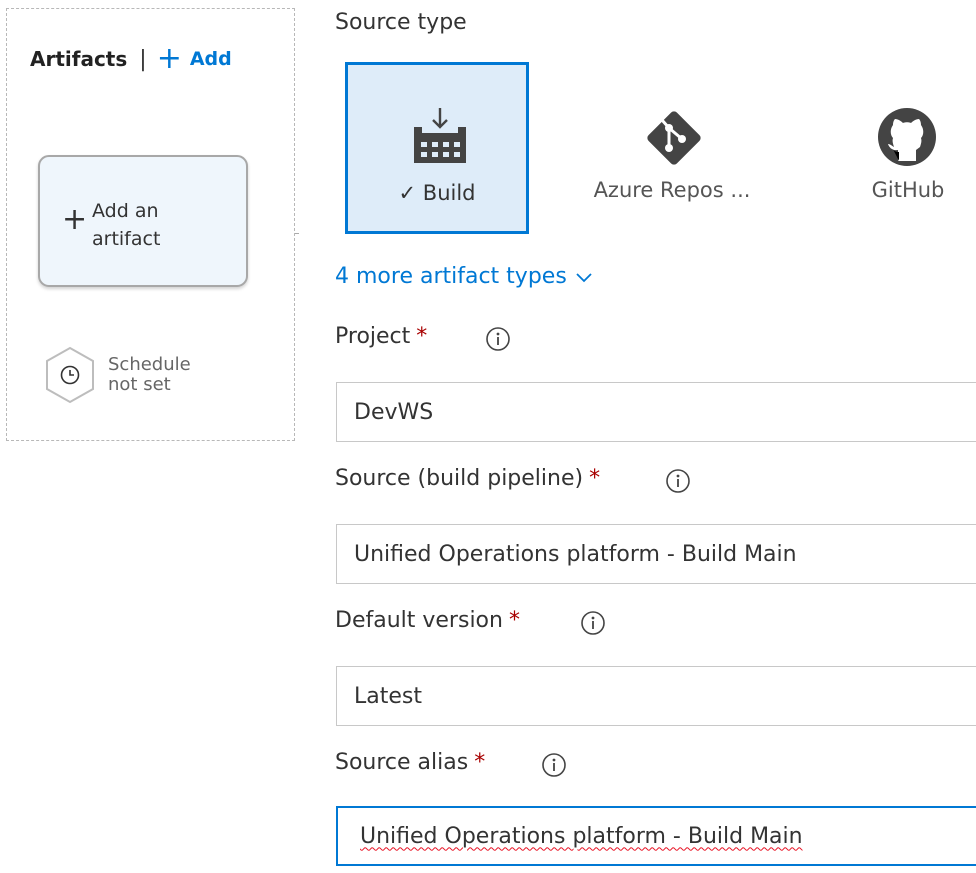  I want to click on schedule-line2: not set, so click(139, 384).